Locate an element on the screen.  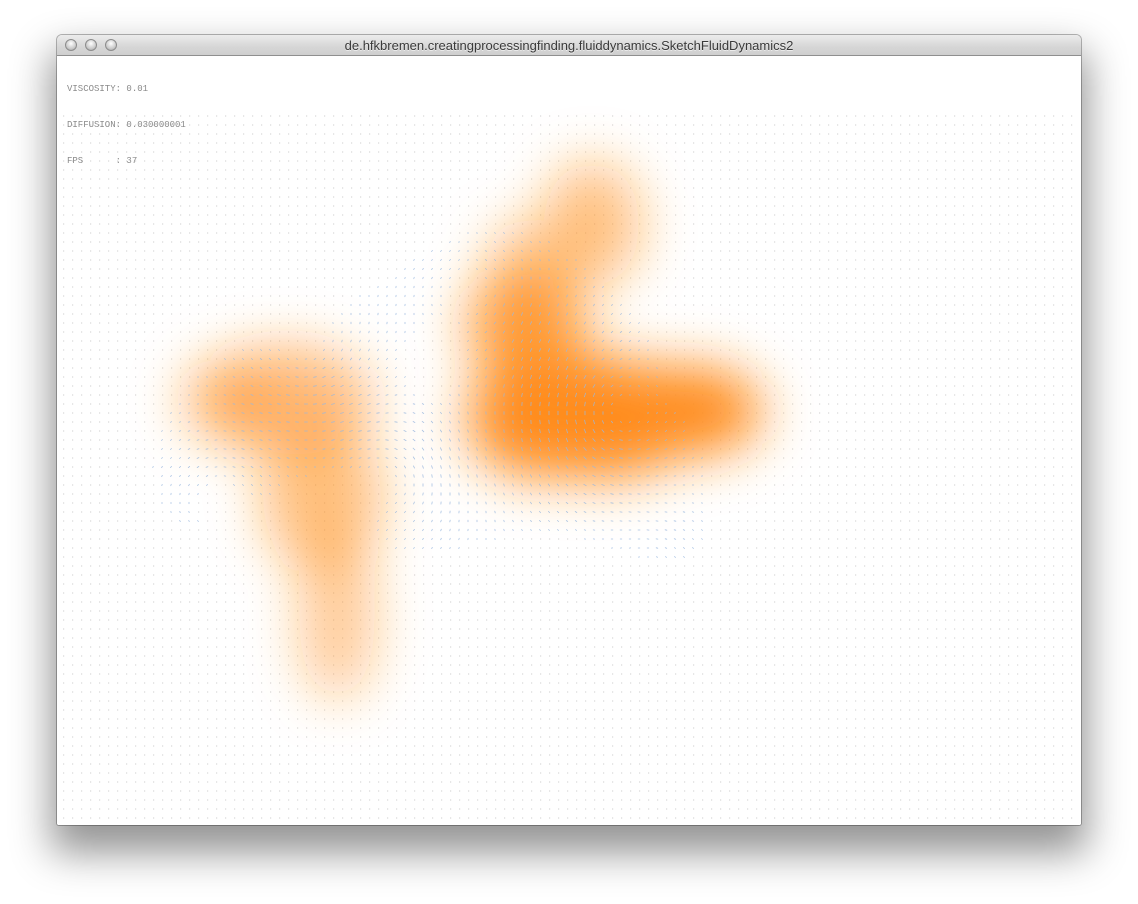
diffusion-label: DIFFUSION is located at coordinates (91, 125).